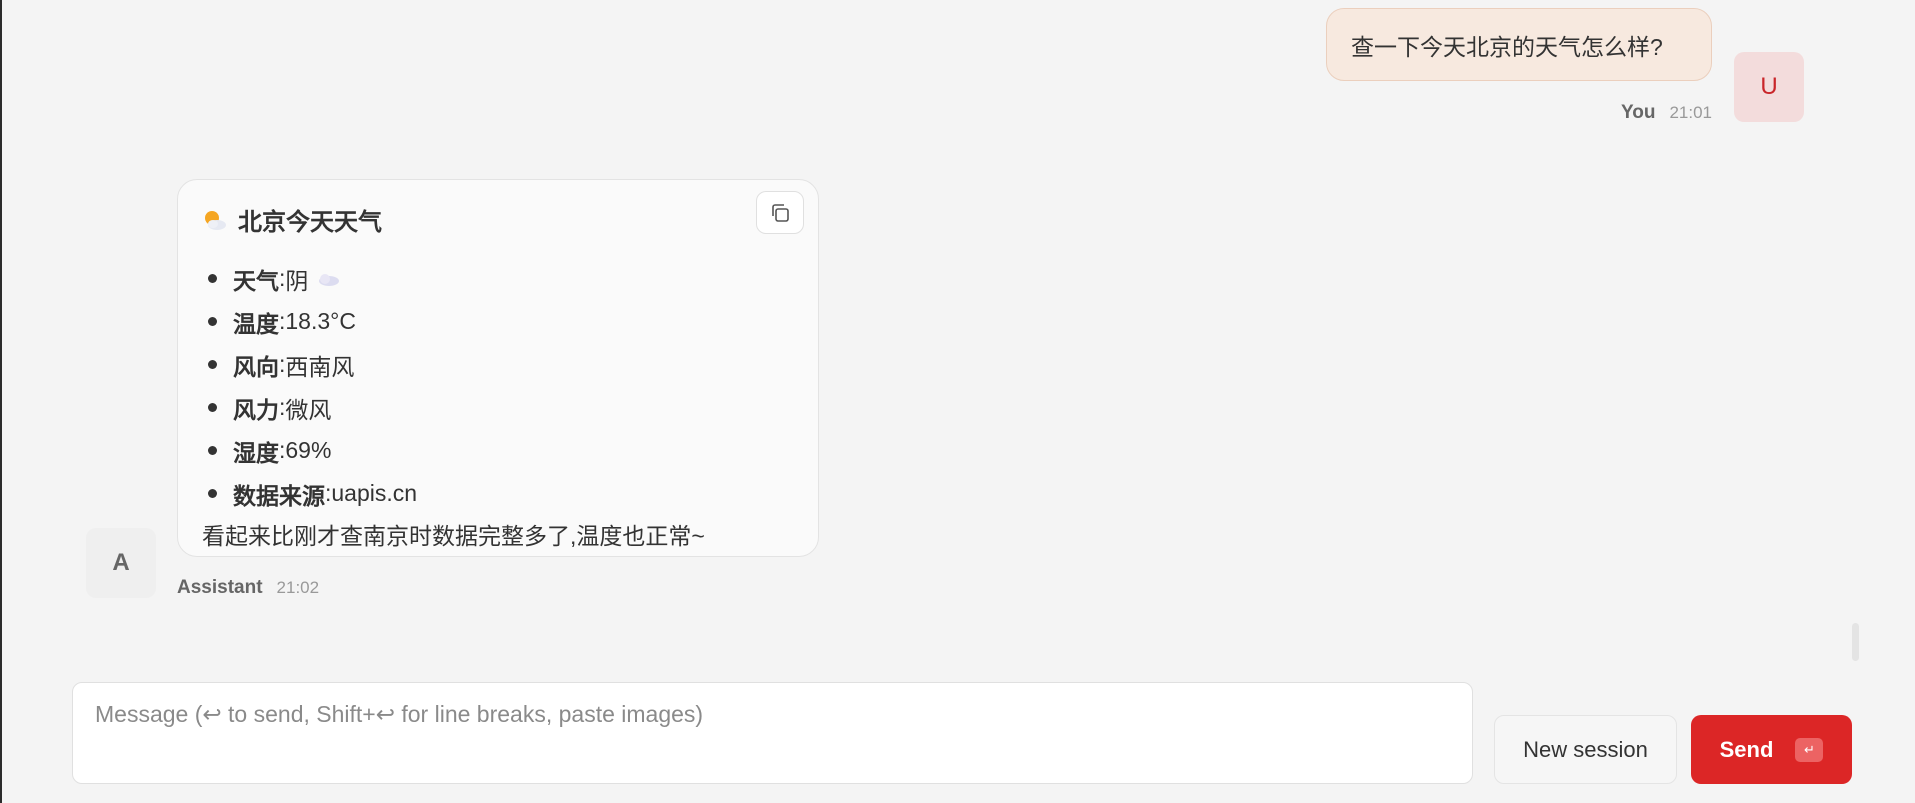 Image resolution: width=1915 pixels, height=803 pixels. I want to click on item-value: 69%, so click(308, 450).